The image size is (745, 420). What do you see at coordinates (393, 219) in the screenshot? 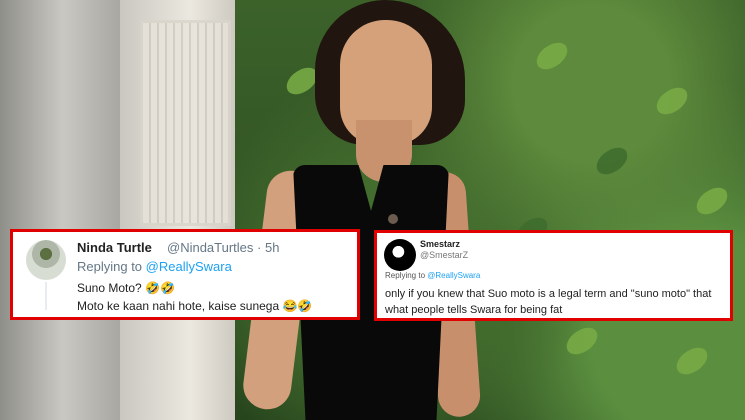
I see `necklace` at bounding box center [393, 219].